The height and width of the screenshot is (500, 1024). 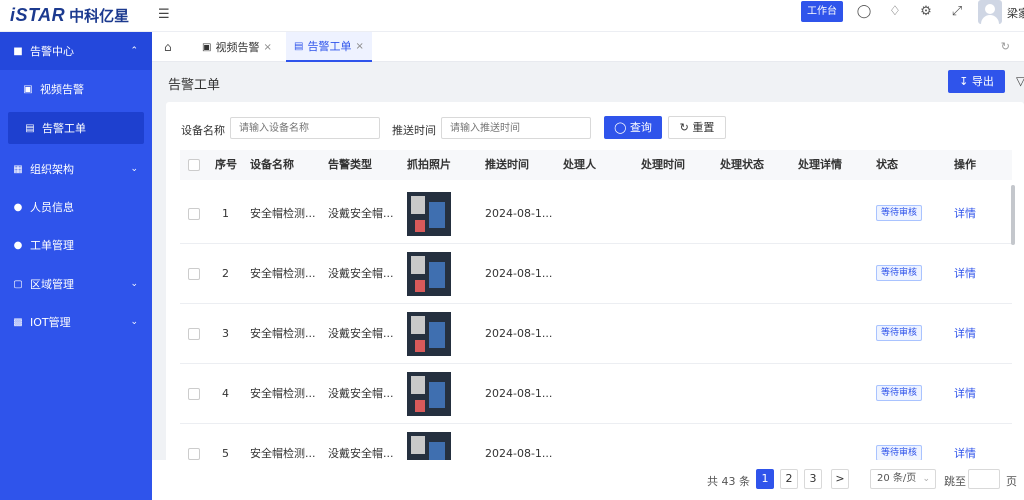 I want to click on push-time-label: 推送时间, so click(x=414, y=130).